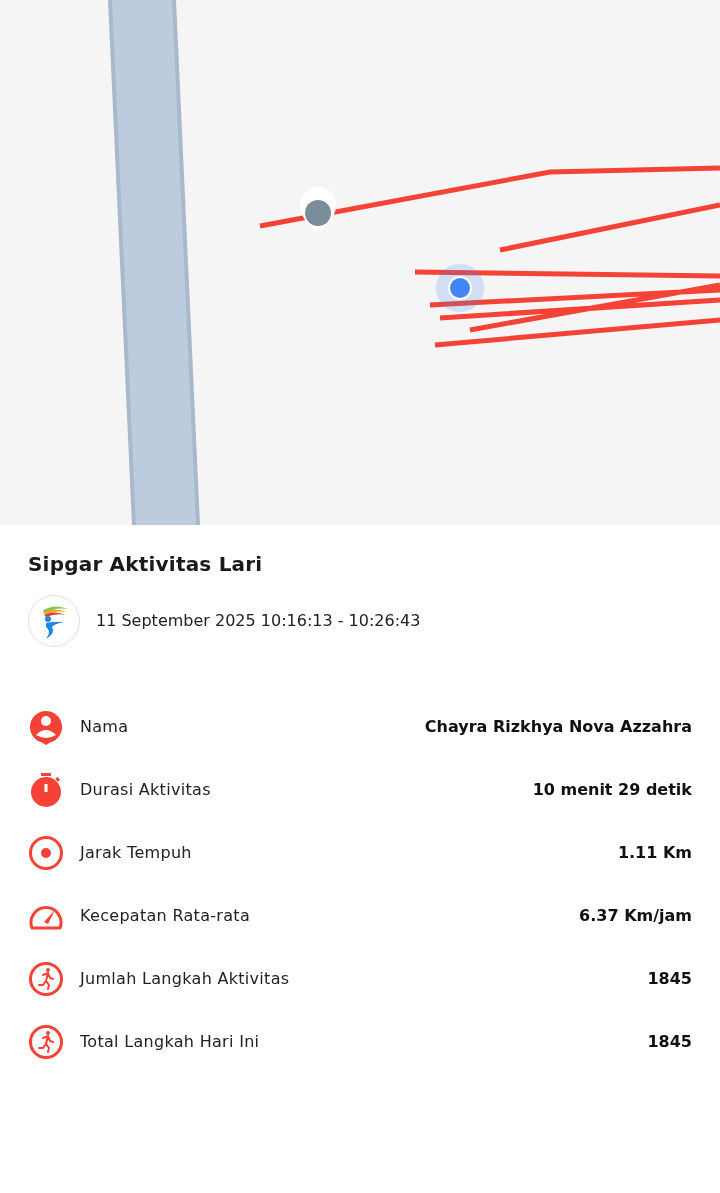  I want to click on stat-label: Kecepatan Rata-rata, so click(165, 915).